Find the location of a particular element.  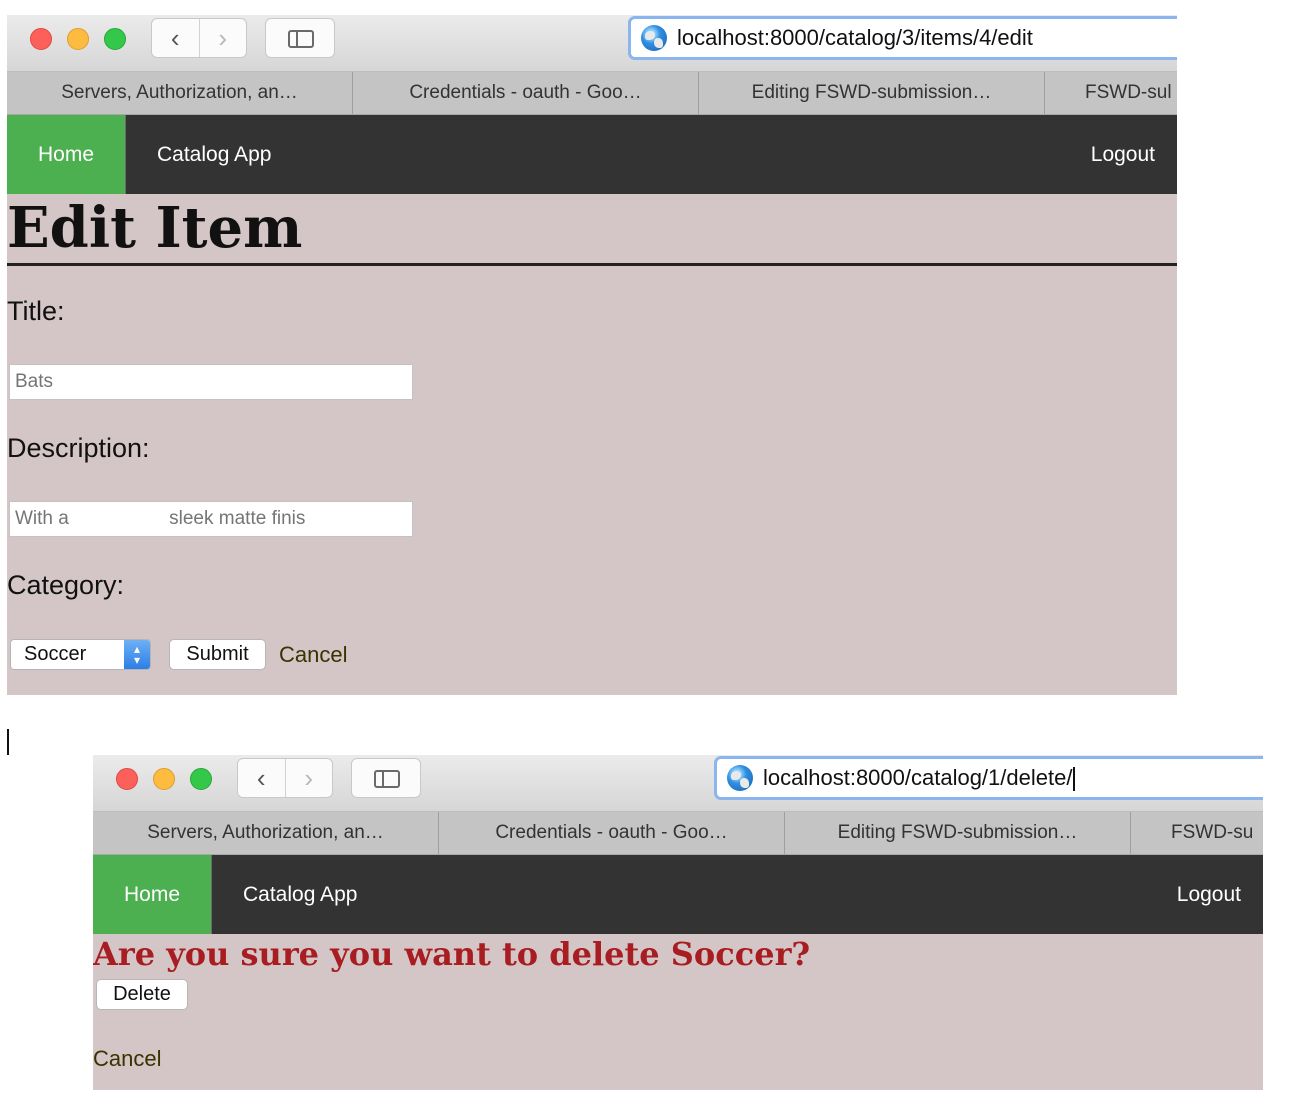

title-input is located at coordinates (211, 382).